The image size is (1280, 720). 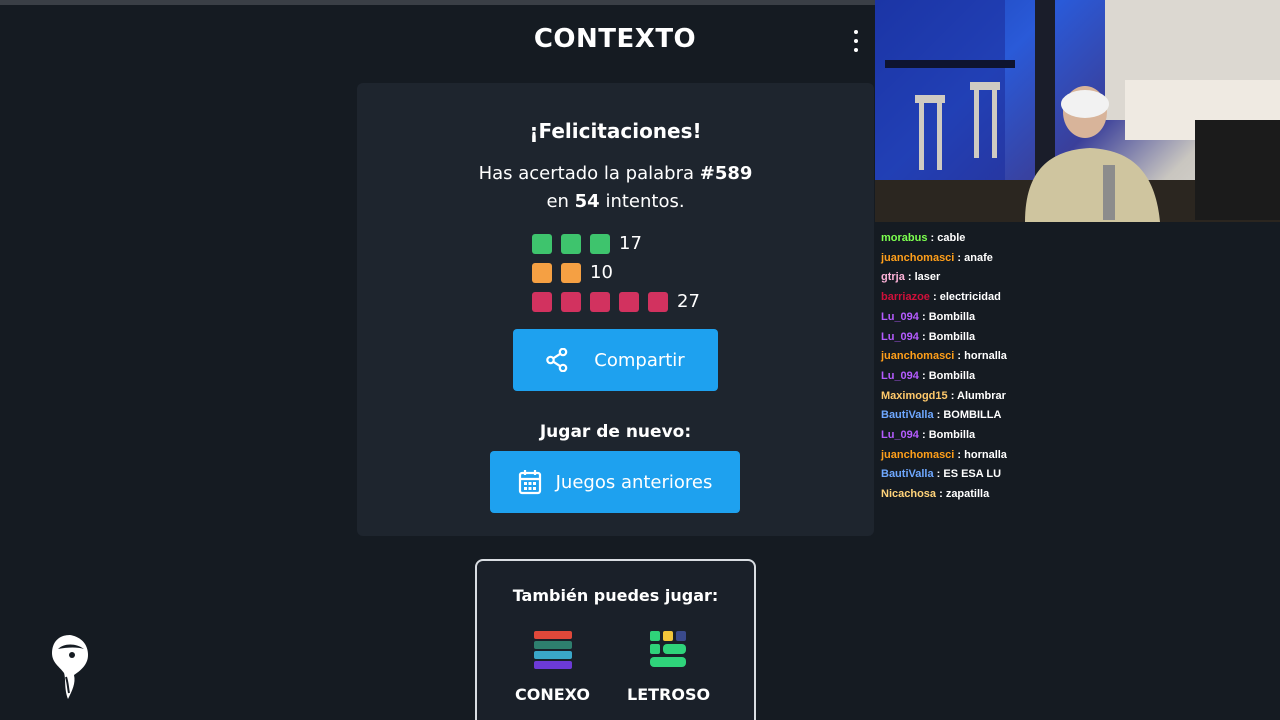 What do you see at coordinates (642, 201) in the screenshot?
I see `result-line2-suffix: intentos.` at bounding box center [642, 201].